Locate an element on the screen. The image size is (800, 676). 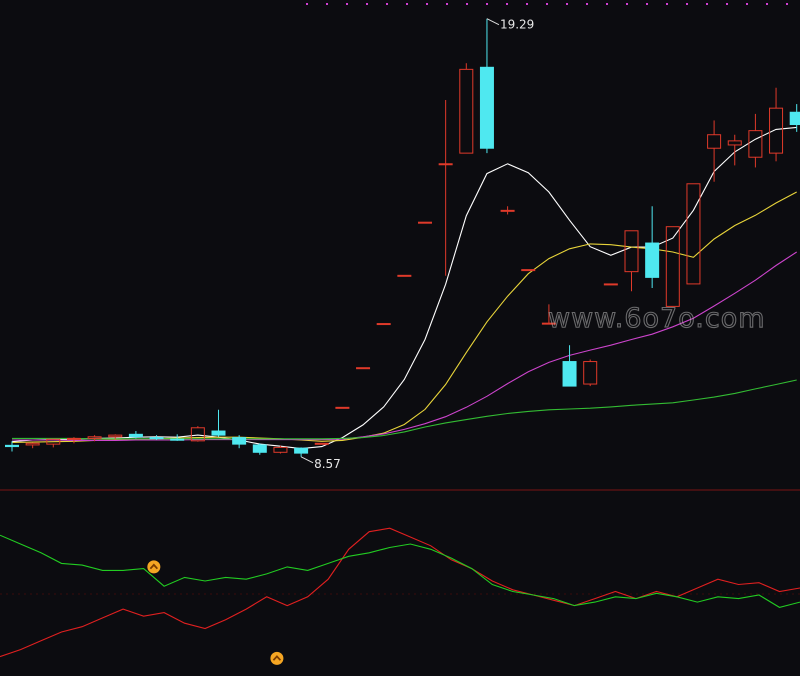
low-price-label: 8.57 is located at coordinates (327, 464).